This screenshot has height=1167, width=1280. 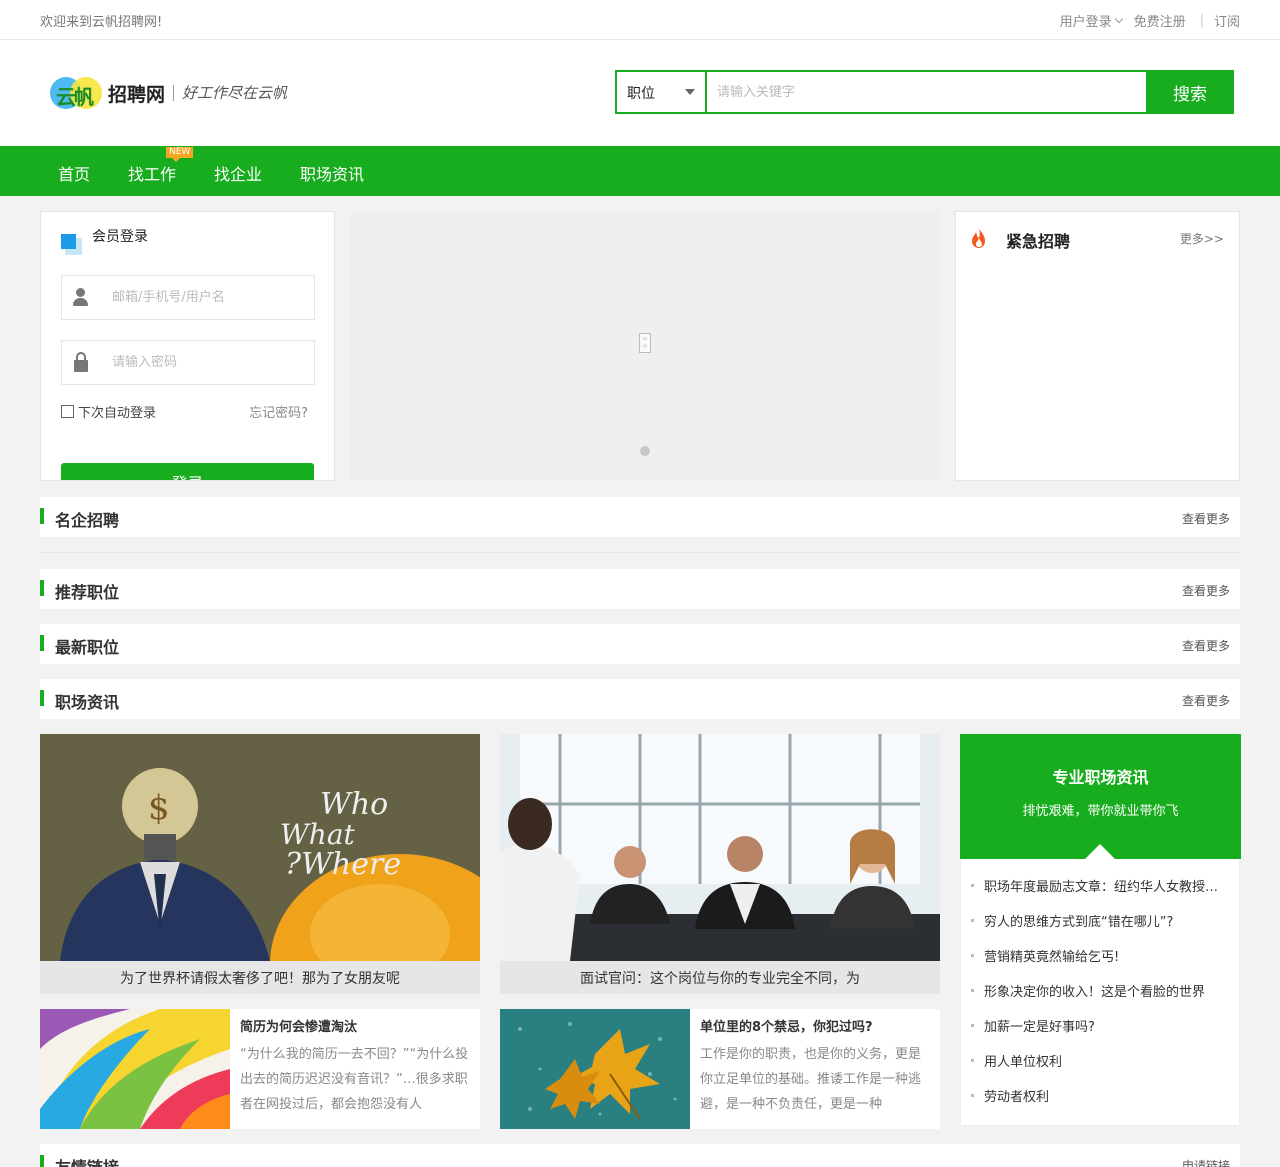 I want to click on login-panel: 会员登录 下次自动登录 忘记密码? 登录, so click(x=187, y=346).